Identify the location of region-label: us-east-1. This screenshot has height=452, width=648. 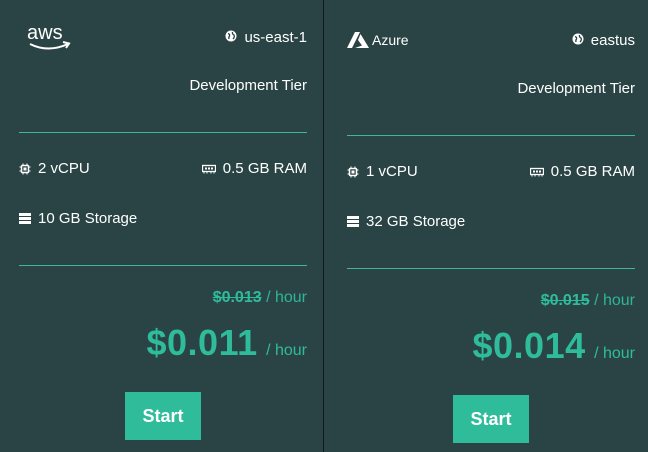
(266, 37).